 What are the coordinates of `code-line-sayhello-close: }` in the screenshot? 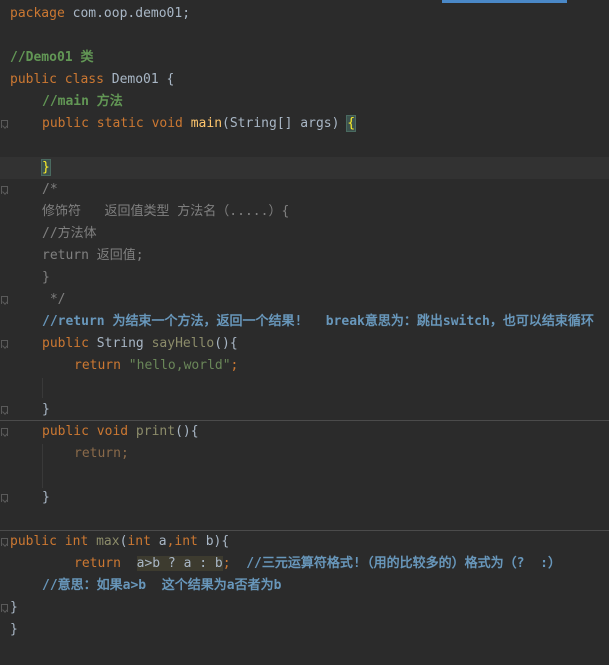 It's located at (46, 410).